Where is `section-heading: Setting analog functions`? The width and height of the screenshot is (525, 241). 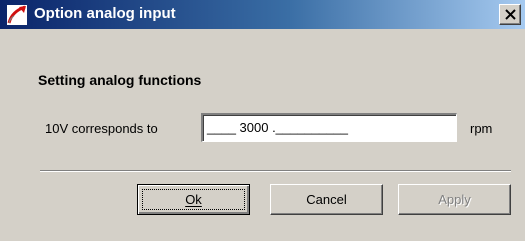
section-heading: Setting analog functions is located at coordinates (120, 80).